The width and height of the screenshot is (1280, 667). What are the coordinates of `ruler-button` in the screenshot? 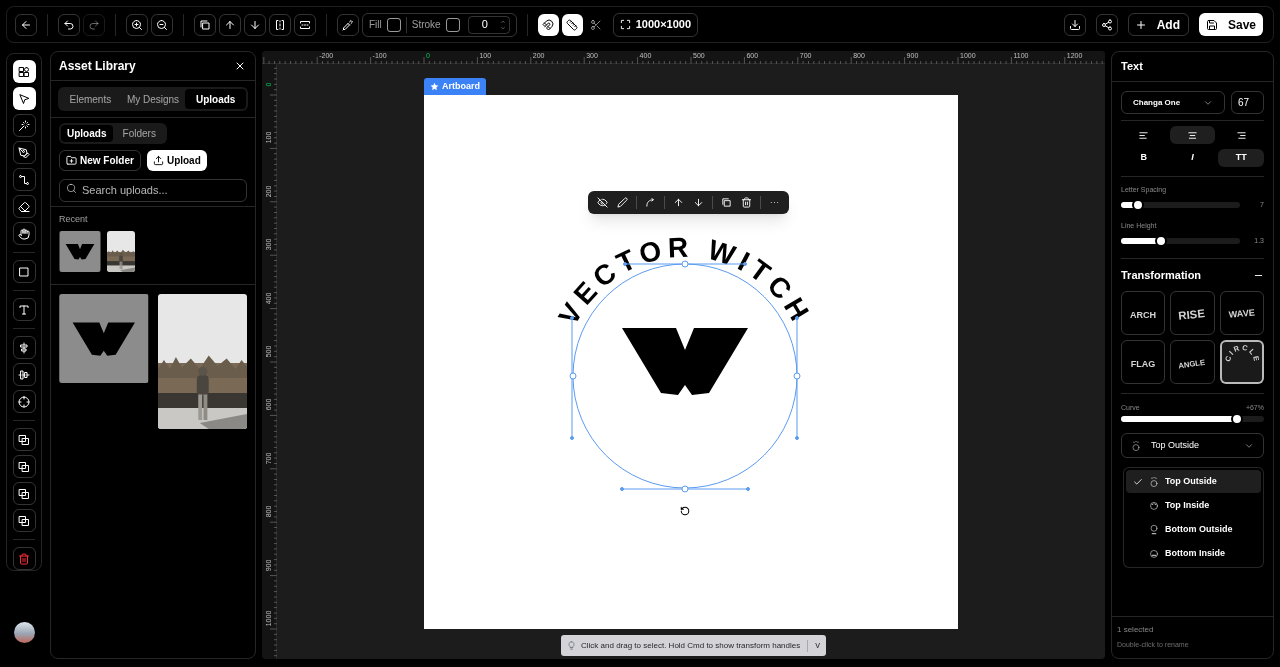 It's located at (572, 24).